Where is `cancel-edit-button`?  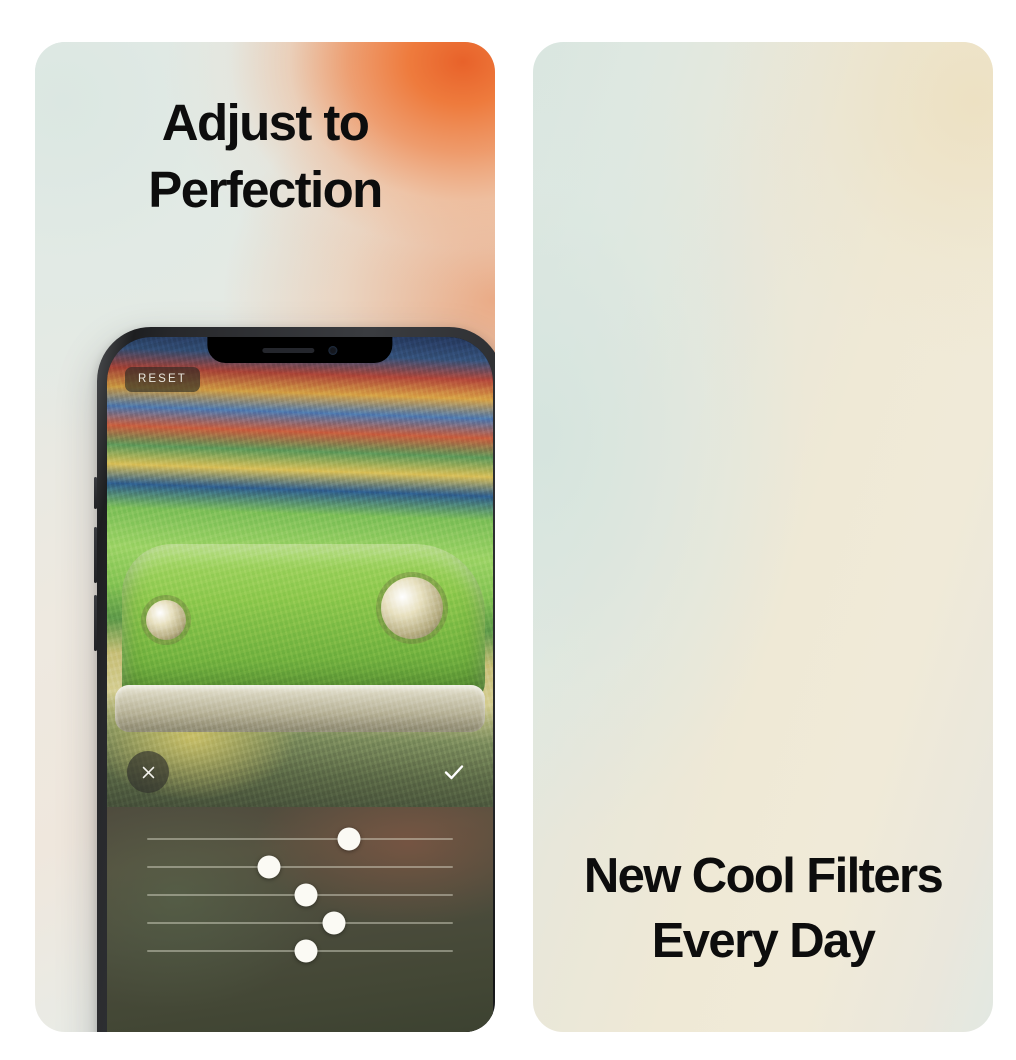
cancel-edit-button is located at coordinates (148, 772).